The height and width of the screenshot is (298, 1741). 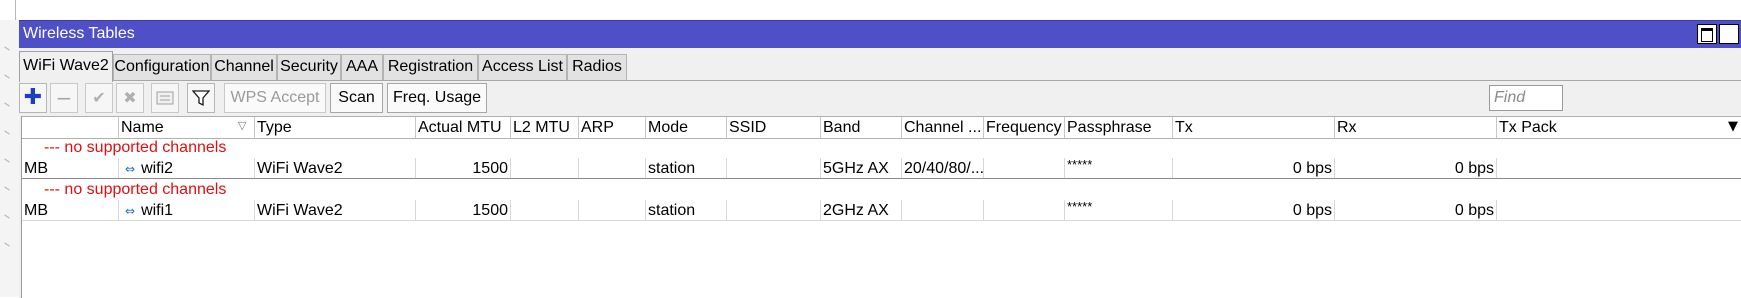 What do you see at coordinates (10, 158) in the screenshot?
I see `left-gutter` at bounding box center [10, 158].